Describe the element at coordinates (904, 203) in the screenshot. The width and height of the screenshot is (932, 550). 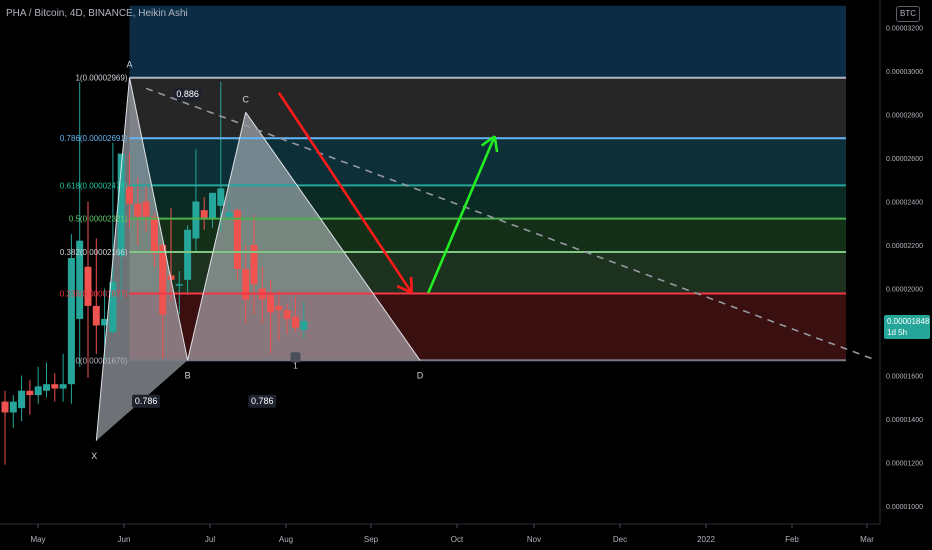
I see `y-tick-label: 0.00002400` at that location.